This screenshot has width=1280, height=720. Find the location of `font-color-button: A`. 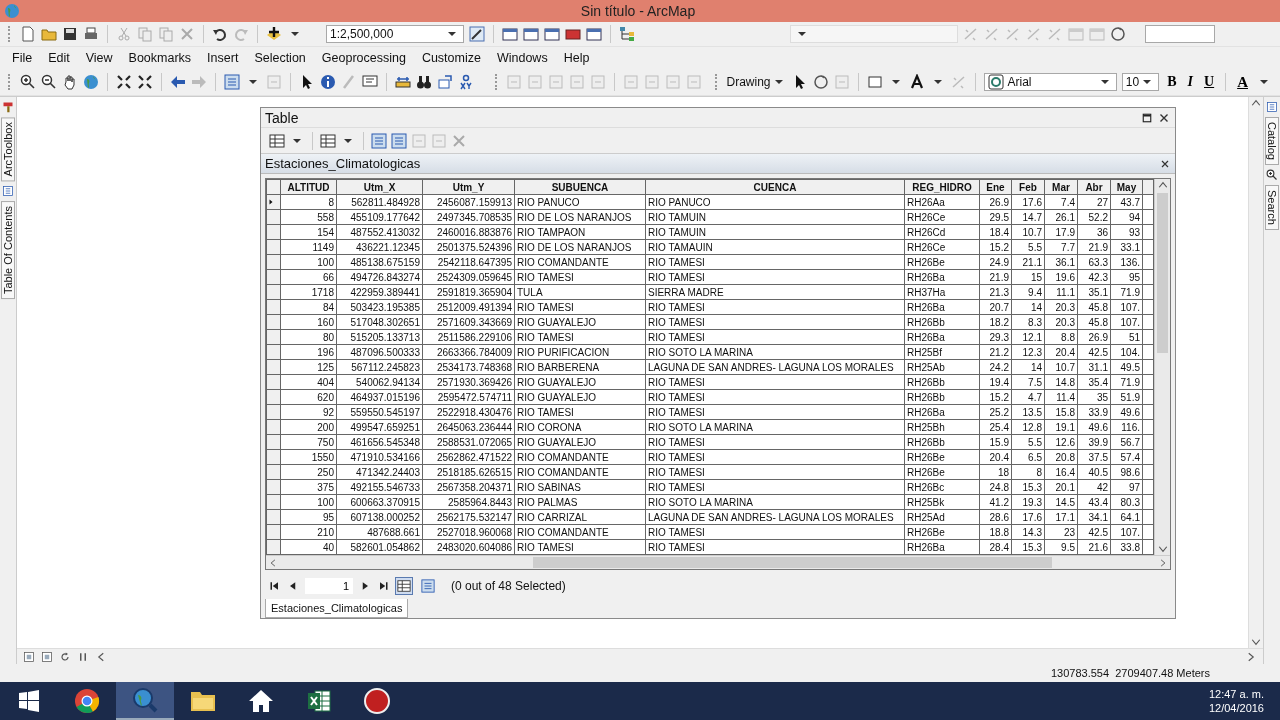

font-color-button: A is located at coordinates (1242, 82).